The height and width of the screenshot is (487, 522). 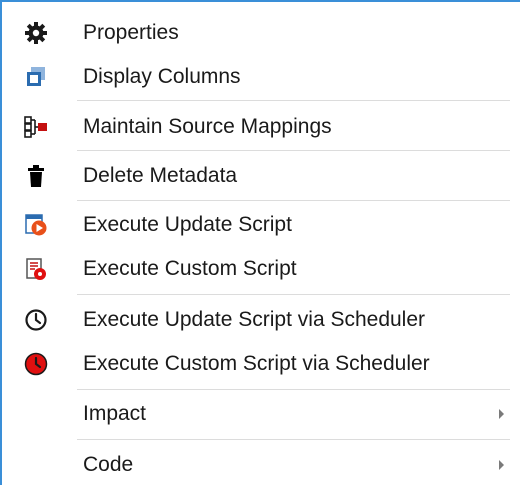 I want to click on display-columns-icon, so click(x=36, y=77).